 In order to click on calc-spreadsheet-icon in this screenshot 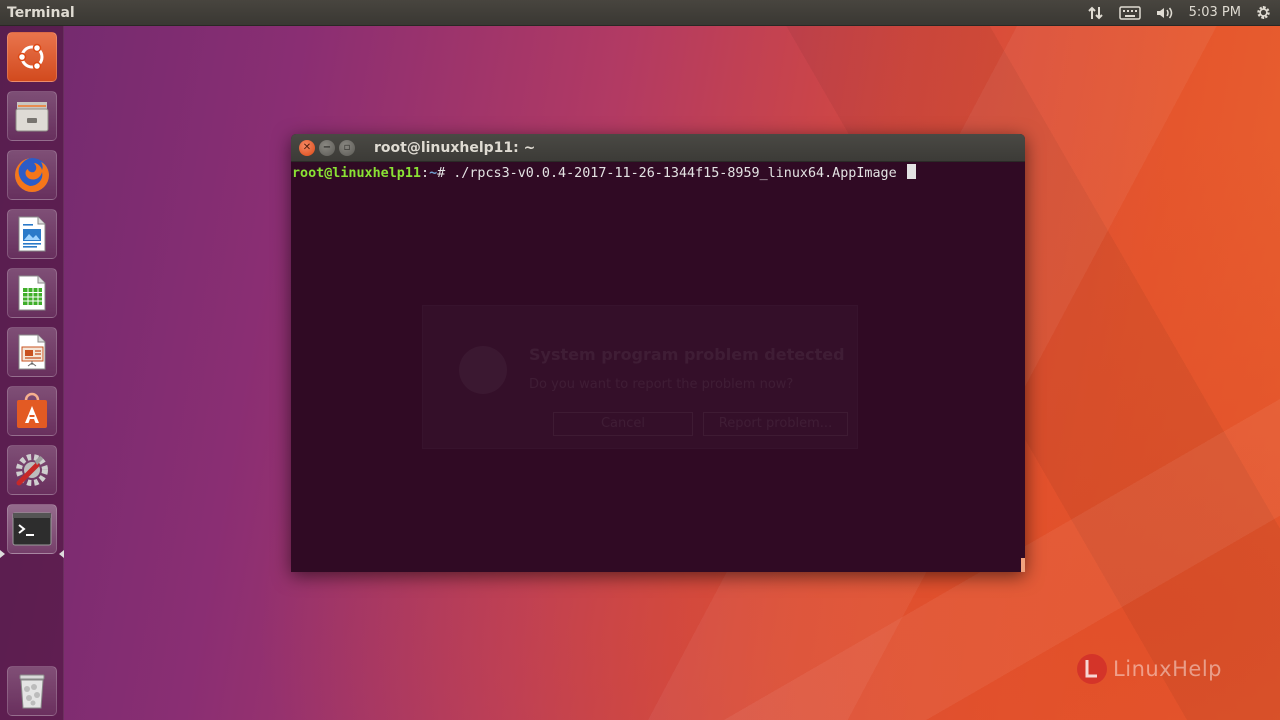, I will do `click(32, 293)`.